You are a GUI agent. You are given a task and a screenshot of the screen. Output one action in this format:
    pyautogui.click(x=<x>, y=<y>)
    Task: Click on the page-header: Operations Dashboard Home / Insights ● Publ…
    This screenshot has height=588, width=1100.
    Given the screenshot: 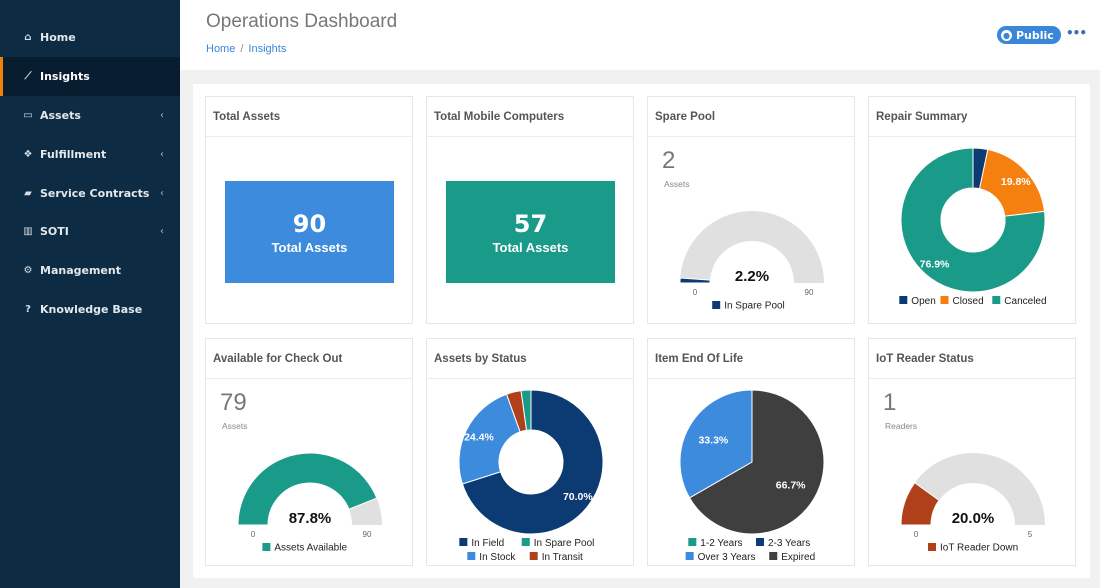 What is the action you would take?
    pyautogui.click(x=640, y=35)
    